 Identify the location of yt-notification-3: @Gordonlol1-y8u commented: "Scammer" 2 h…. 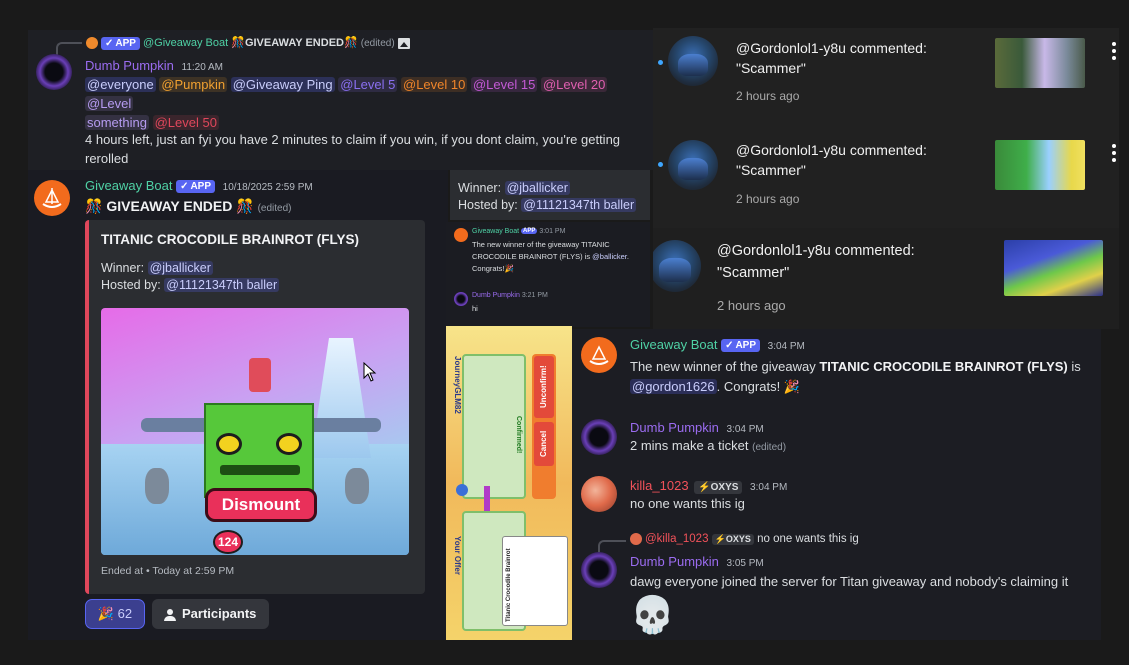
(886, 278).